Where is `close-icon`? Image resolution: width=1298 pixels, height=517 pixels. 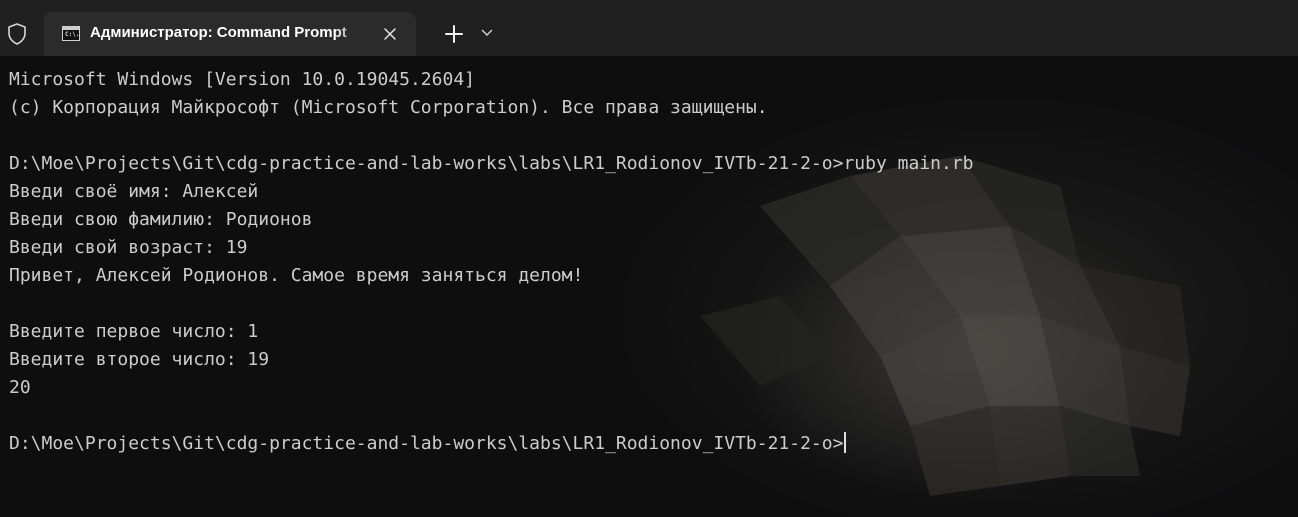 close-icon is located at coordinates (390, 34).